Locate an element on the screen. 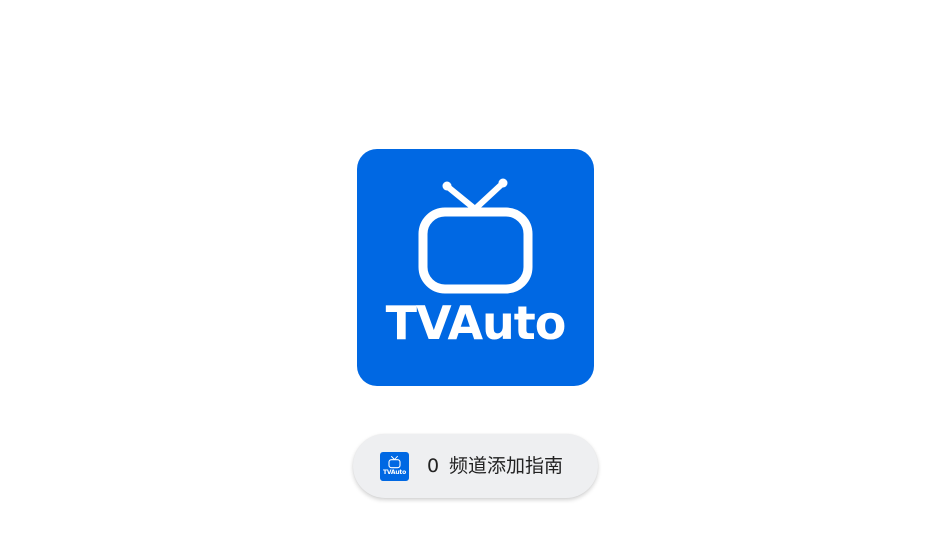 This screenshot has width=951, height=535. app-logo: TVAuto is located at coordinates (475, 267).